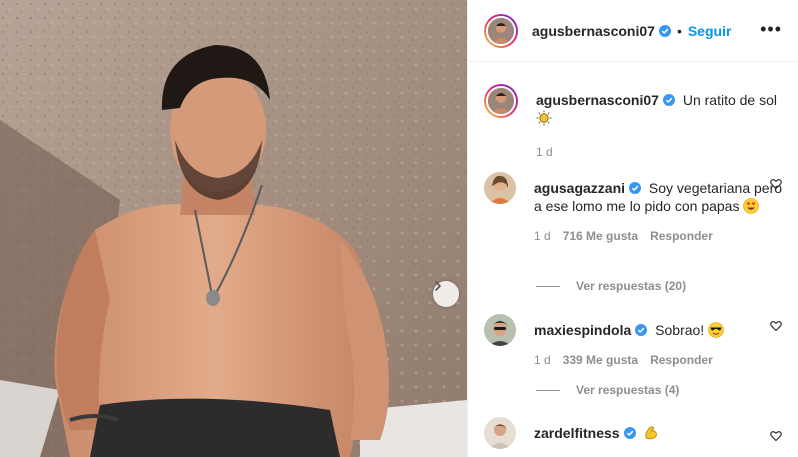  What do you see at coordinates (544, 118) in the screenshot?
I see `sun-emoji-icon` at bounding box center [544, 118].